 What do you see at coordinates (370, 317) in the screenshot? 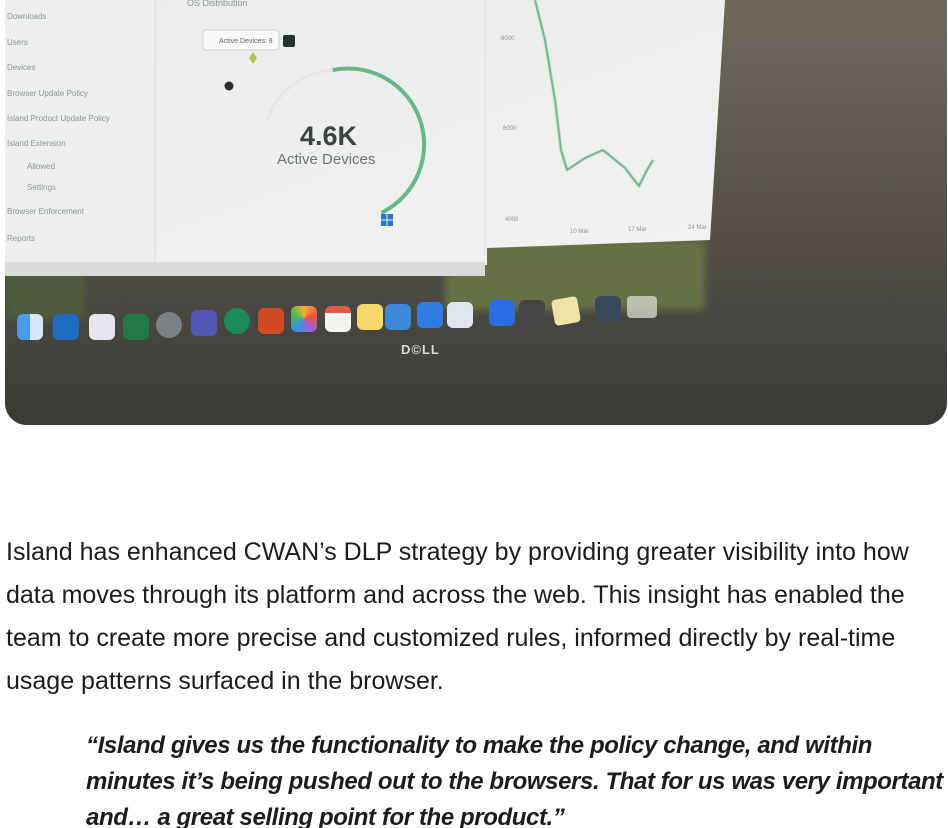
I see `notes-icon` at bounding box center [370, 317].